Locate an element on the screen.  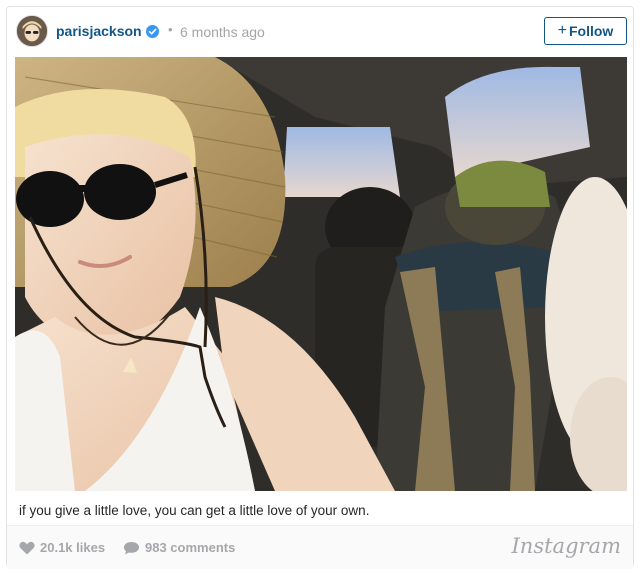
username-link: parisjackson is located at coordinates (99, 31).